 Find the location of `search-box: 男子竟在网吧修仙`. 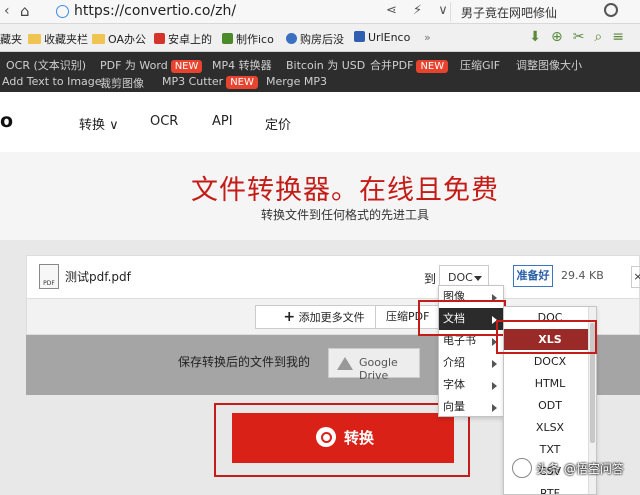

search-box: 男子竟在网吧修仙 is located at coordinates (535, 12).